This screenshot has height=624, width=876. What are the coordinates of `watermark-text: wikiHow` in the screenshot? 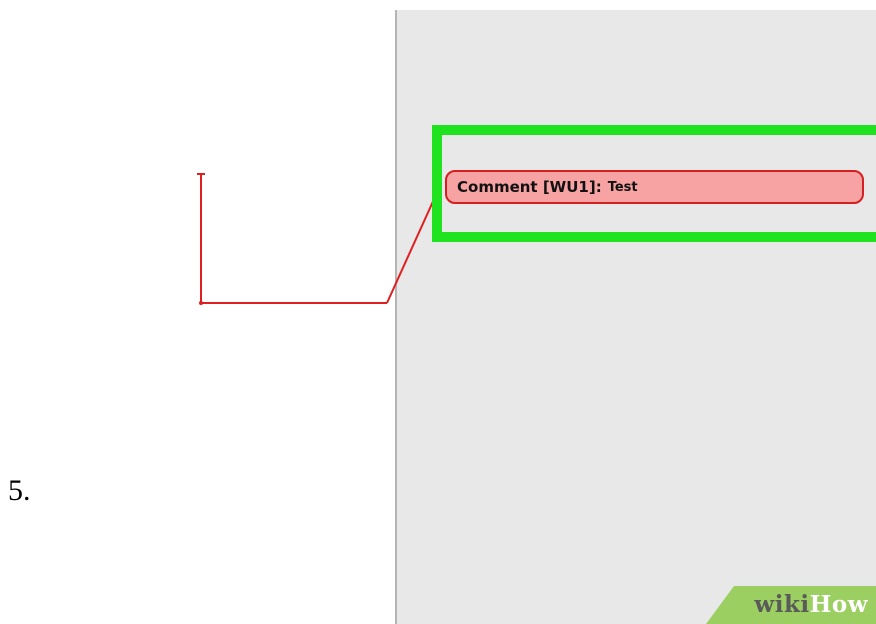 It's located at (811, 604).